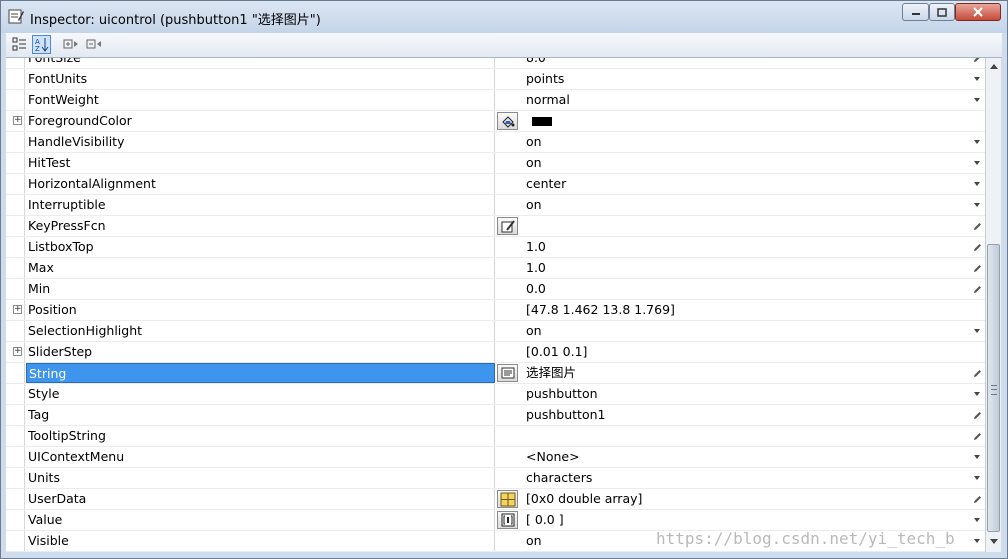 This screenshot has width=1008, height=559. Describe the element at coordinates (746, 499) in the screenshot. I see `property-value: [0x0 double array]` at that location.